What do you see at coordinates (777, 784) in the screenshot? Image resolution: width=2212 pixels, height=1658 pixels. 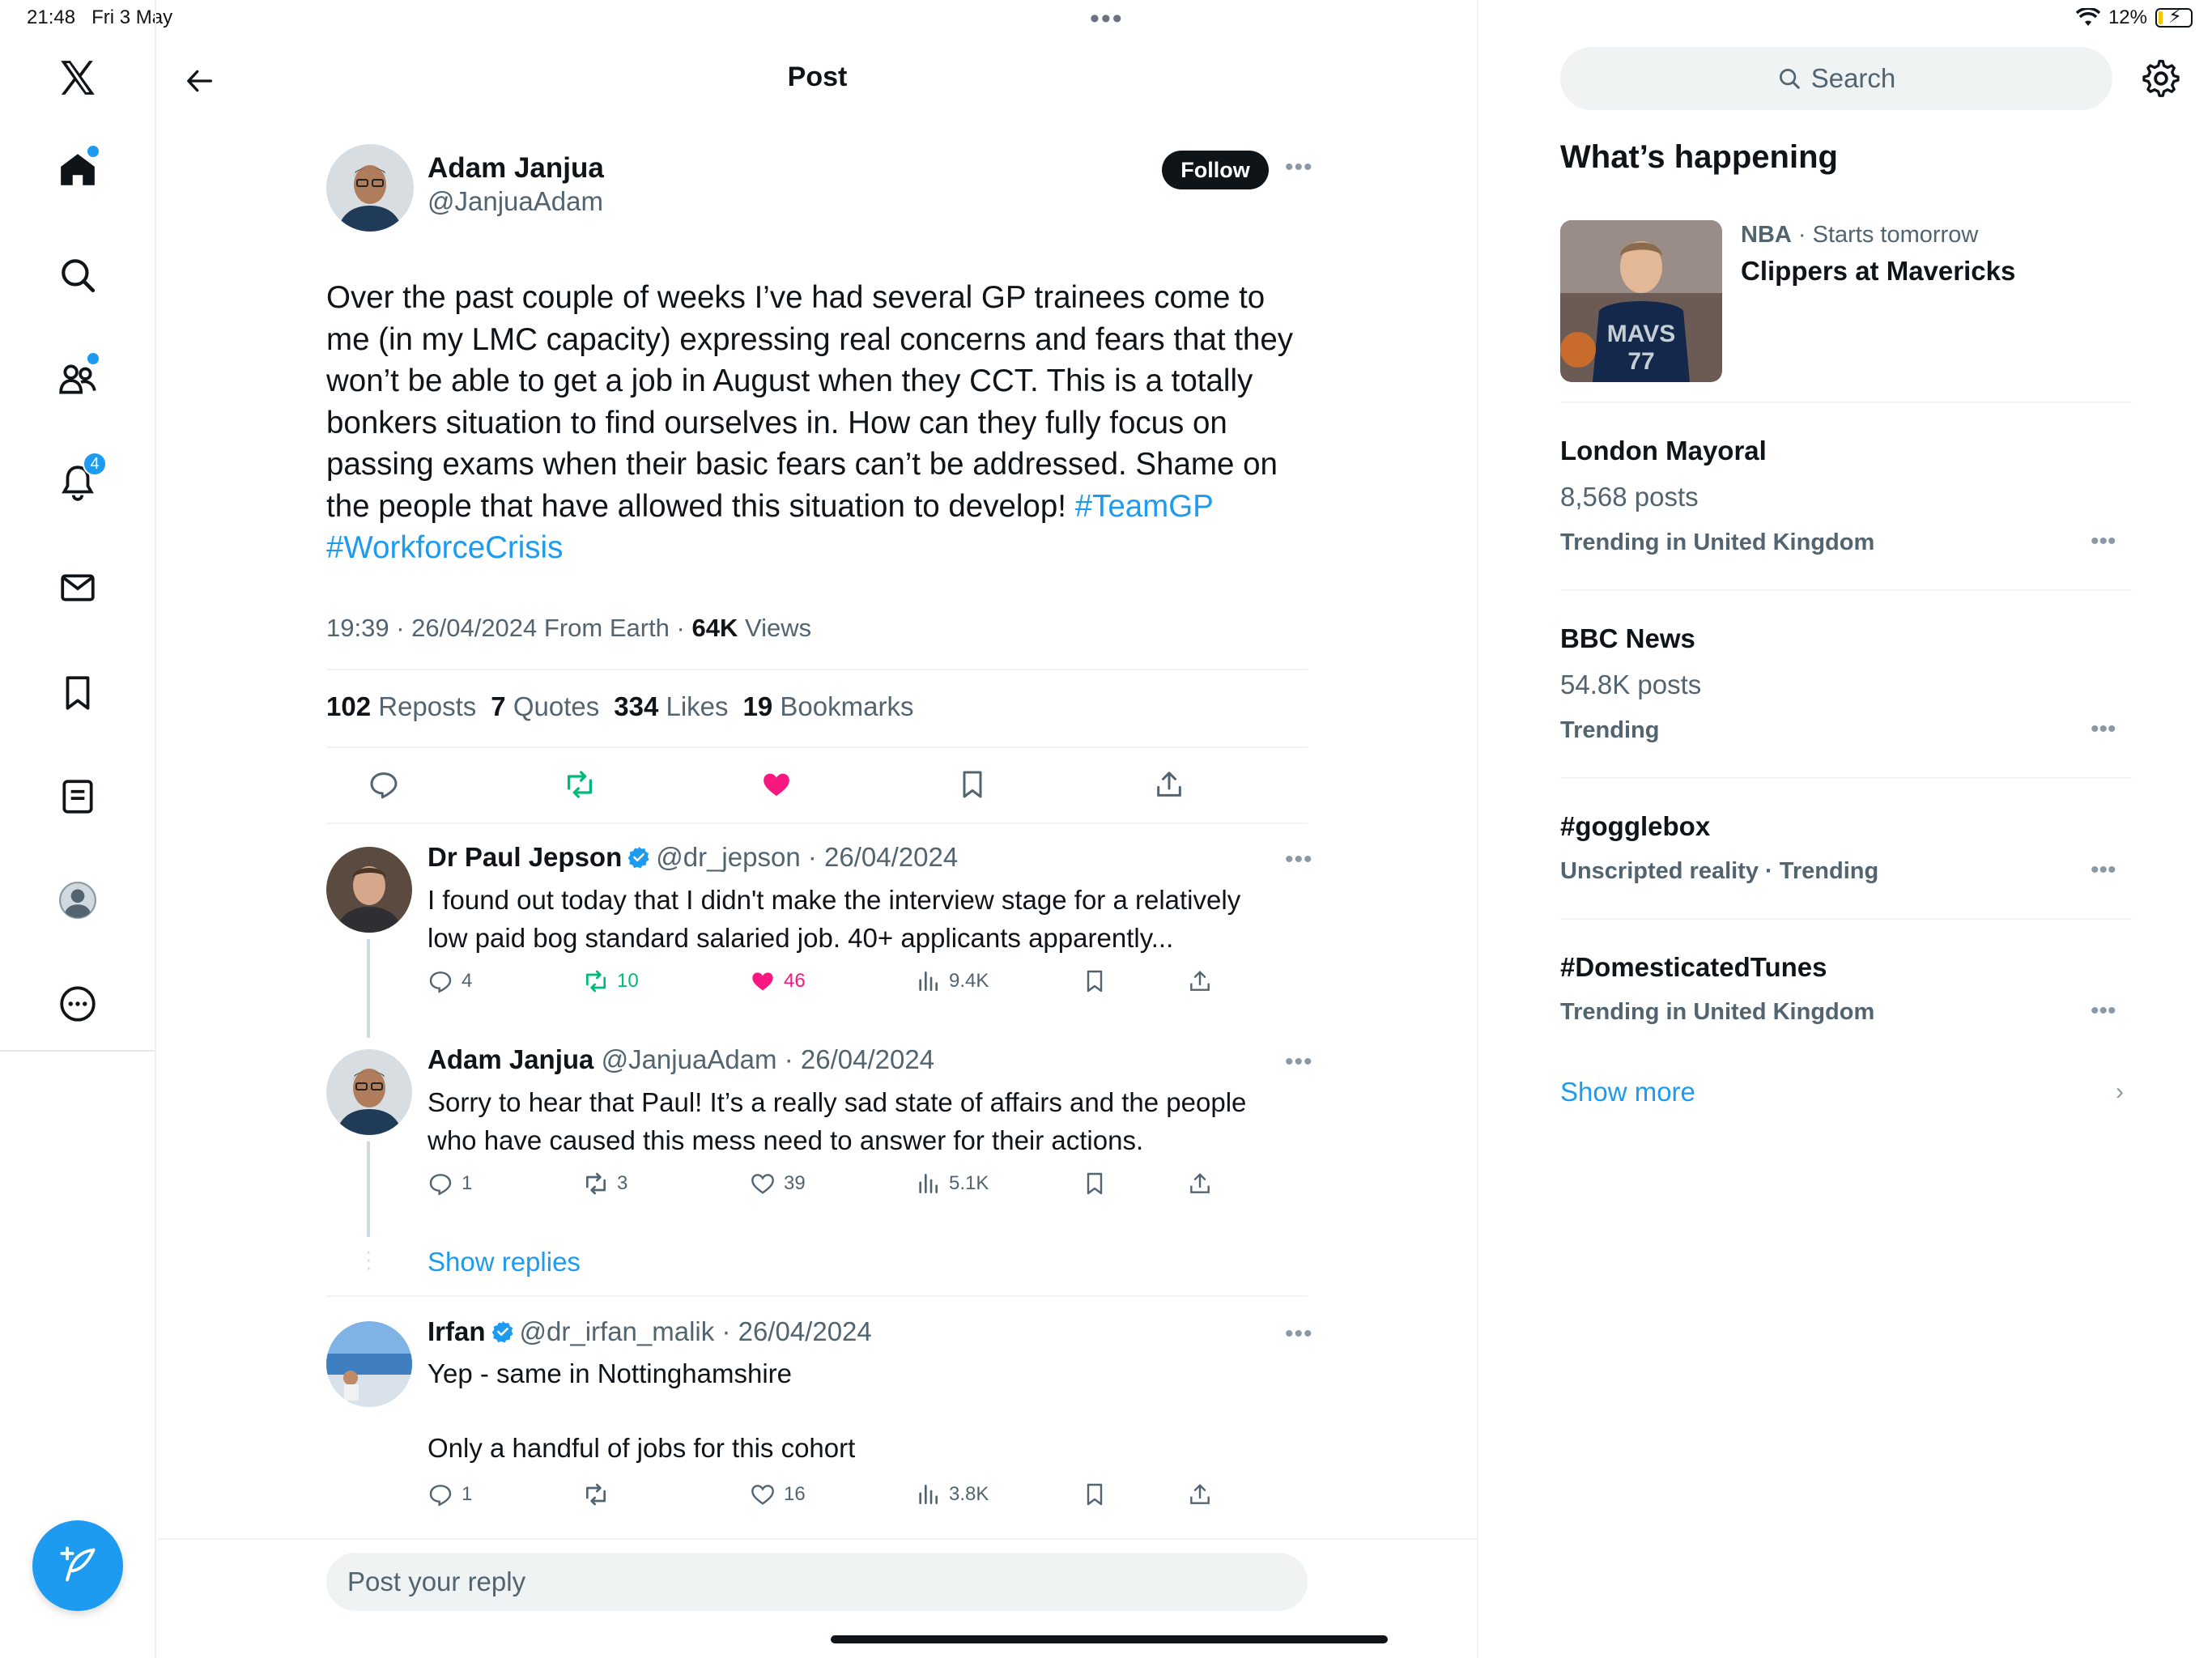 I see `like-icon` at bounding box center [777, 784].